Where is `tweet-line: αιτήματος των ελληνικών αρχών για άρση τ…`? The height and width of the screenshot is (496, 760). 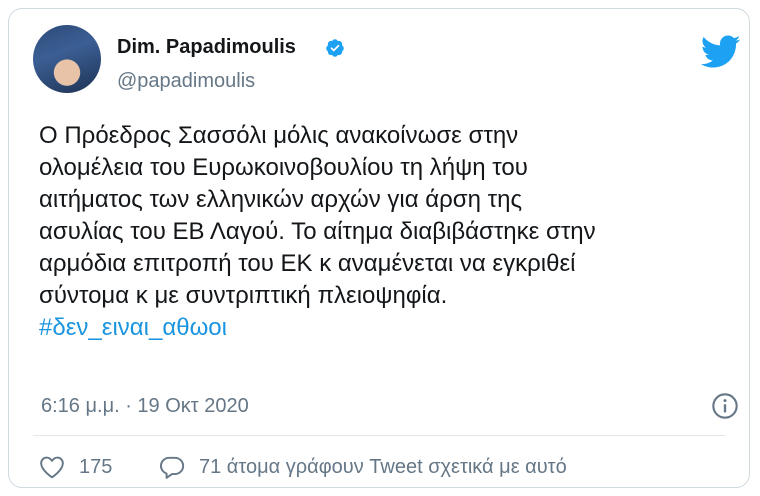 tweet-line: αιτήματος των ελληνικών αρχών για άρση τ… is located at coordinates (281, 199).